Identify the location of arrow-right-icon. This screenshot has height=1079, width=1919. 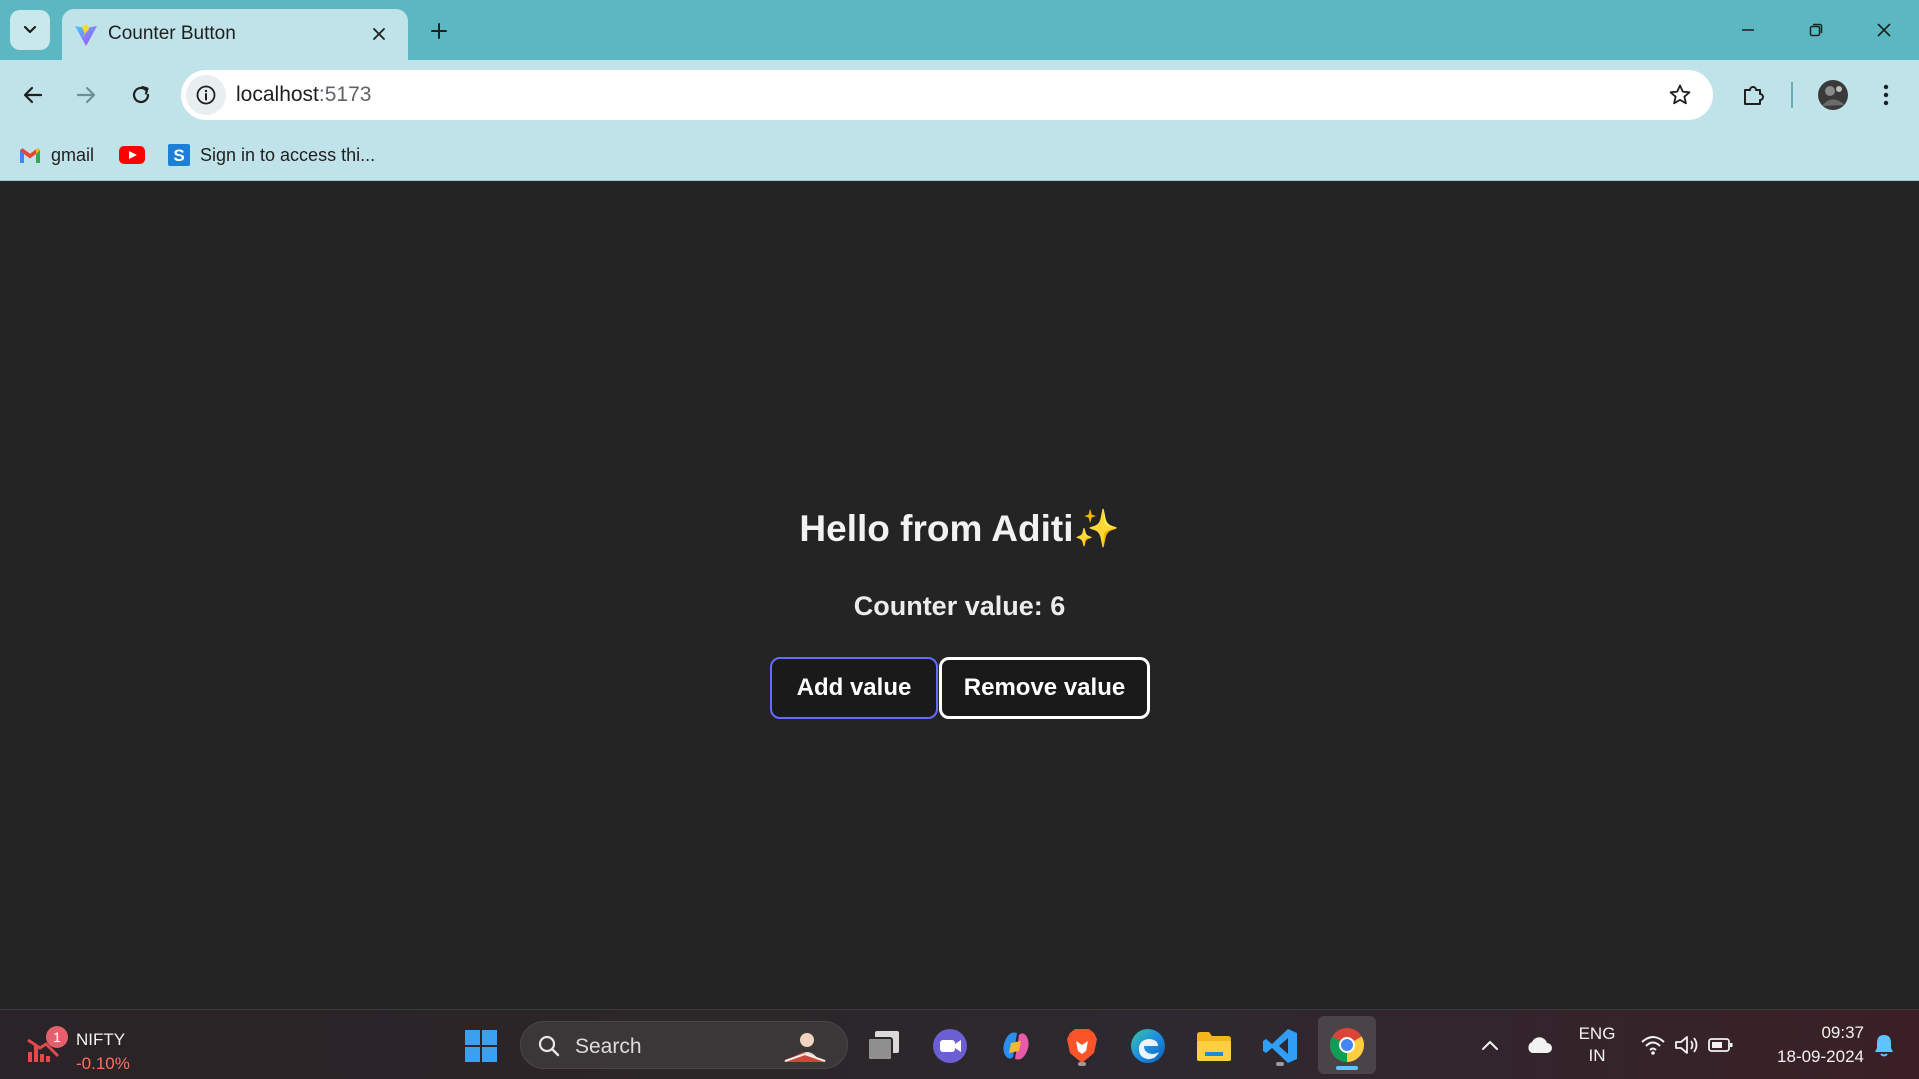
(86, 95).